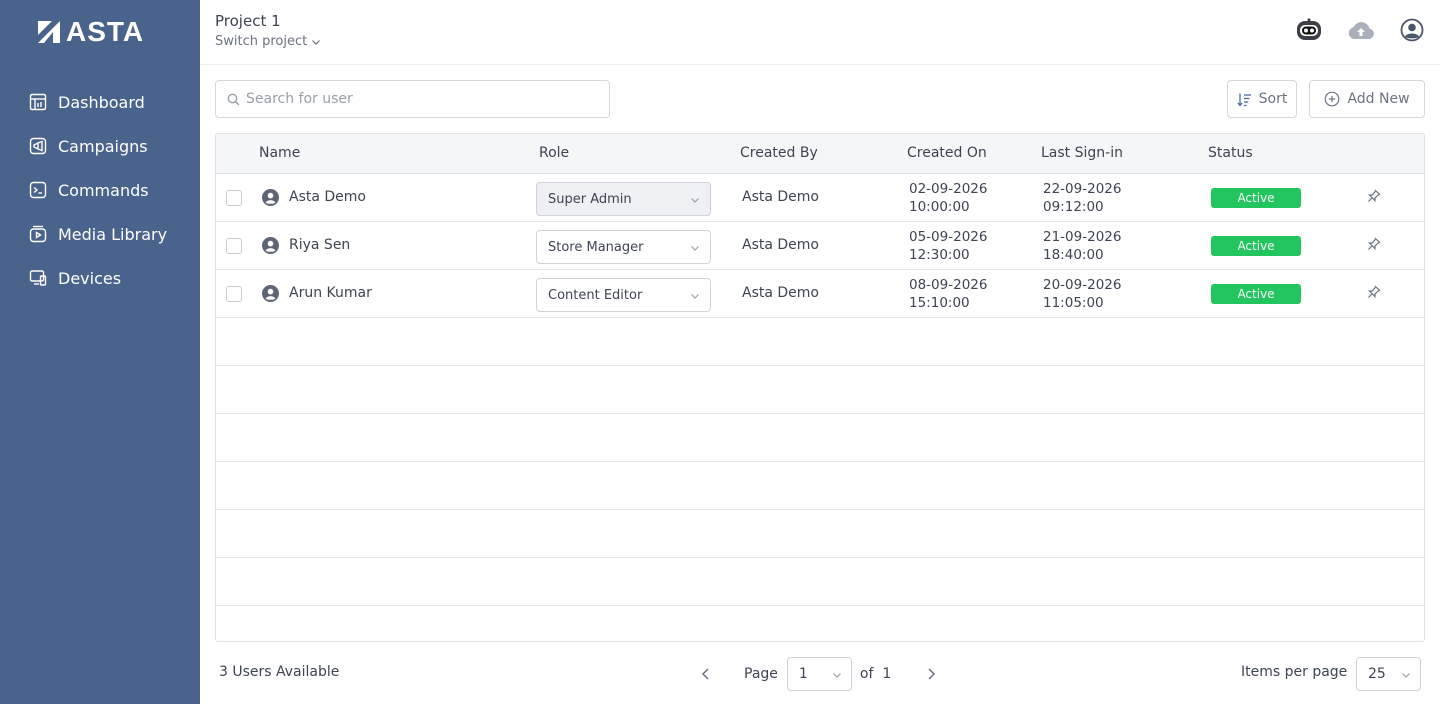 Image resolution: width=1440 pixels, height=704 pixels. What do you see at coordinates (1082, 246) in the screenshot?
I see `last-signin: 21-09-2026 18:40:00` at bounding box center [1082, 246].